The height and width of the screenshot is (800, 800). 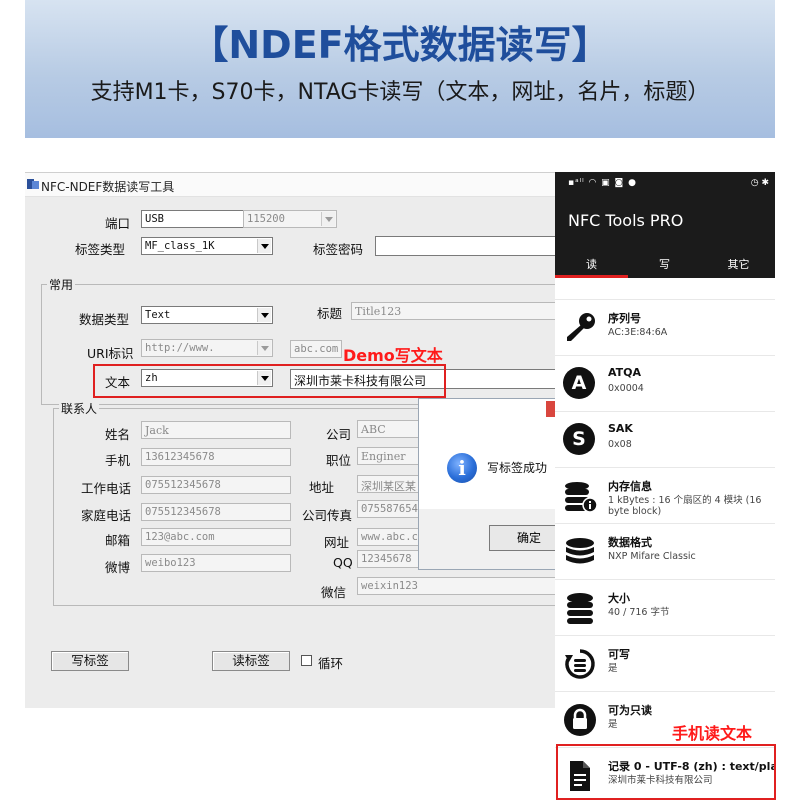 I want to click on list-item-data-format: 数据格式 NXP Mifare Classic, so click(x=665, y=552).